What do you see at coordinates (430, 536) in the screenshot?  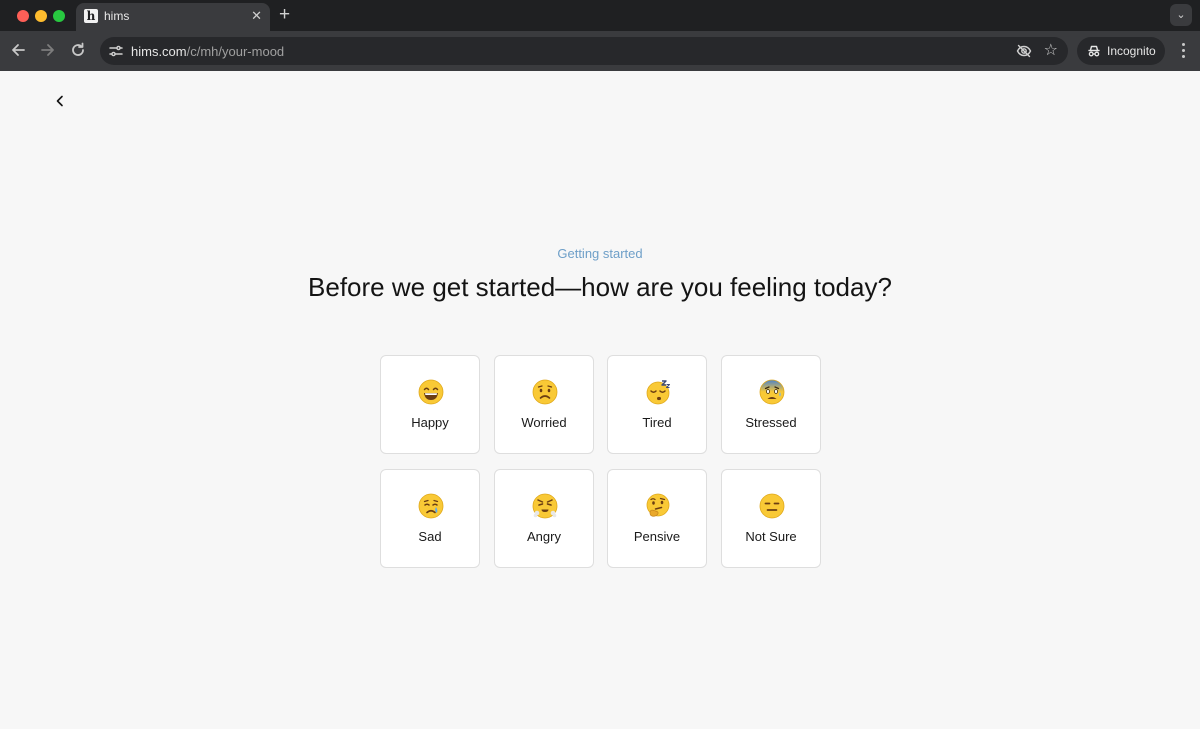 I see `mood-label: Sad` at bounding box center [430, 536].